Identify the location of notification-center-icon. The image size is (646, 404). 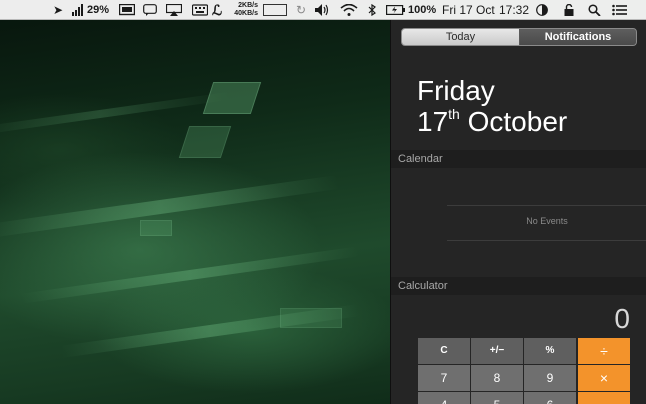
(620, 10).